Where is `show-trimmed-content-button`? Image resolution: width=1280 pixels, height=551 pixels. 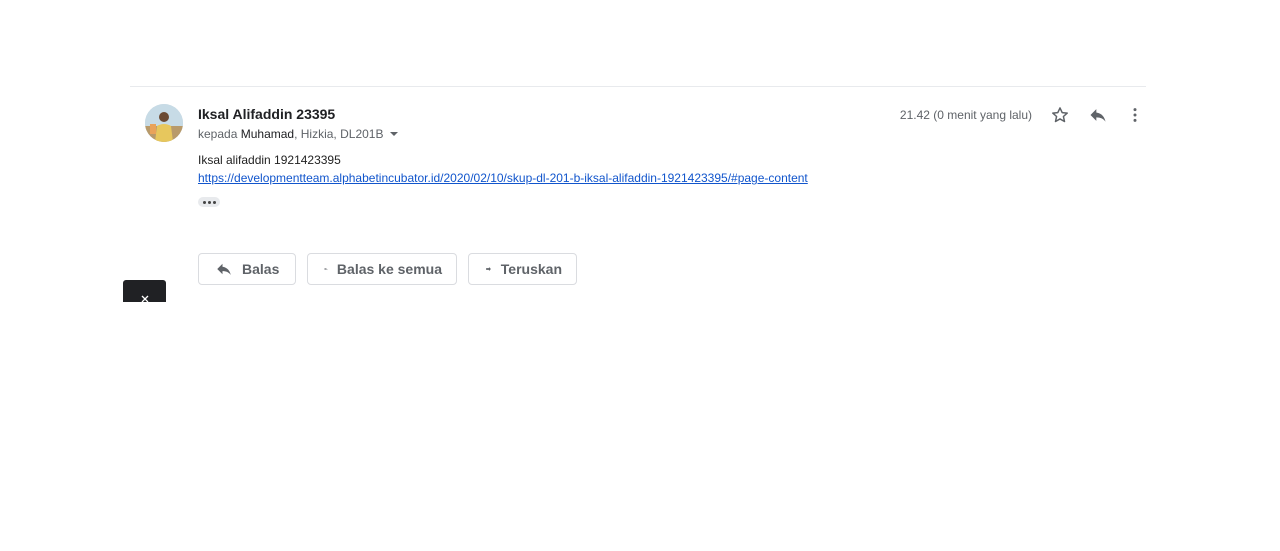 show-trimmed-content-button is located at coordinates (209, 202).